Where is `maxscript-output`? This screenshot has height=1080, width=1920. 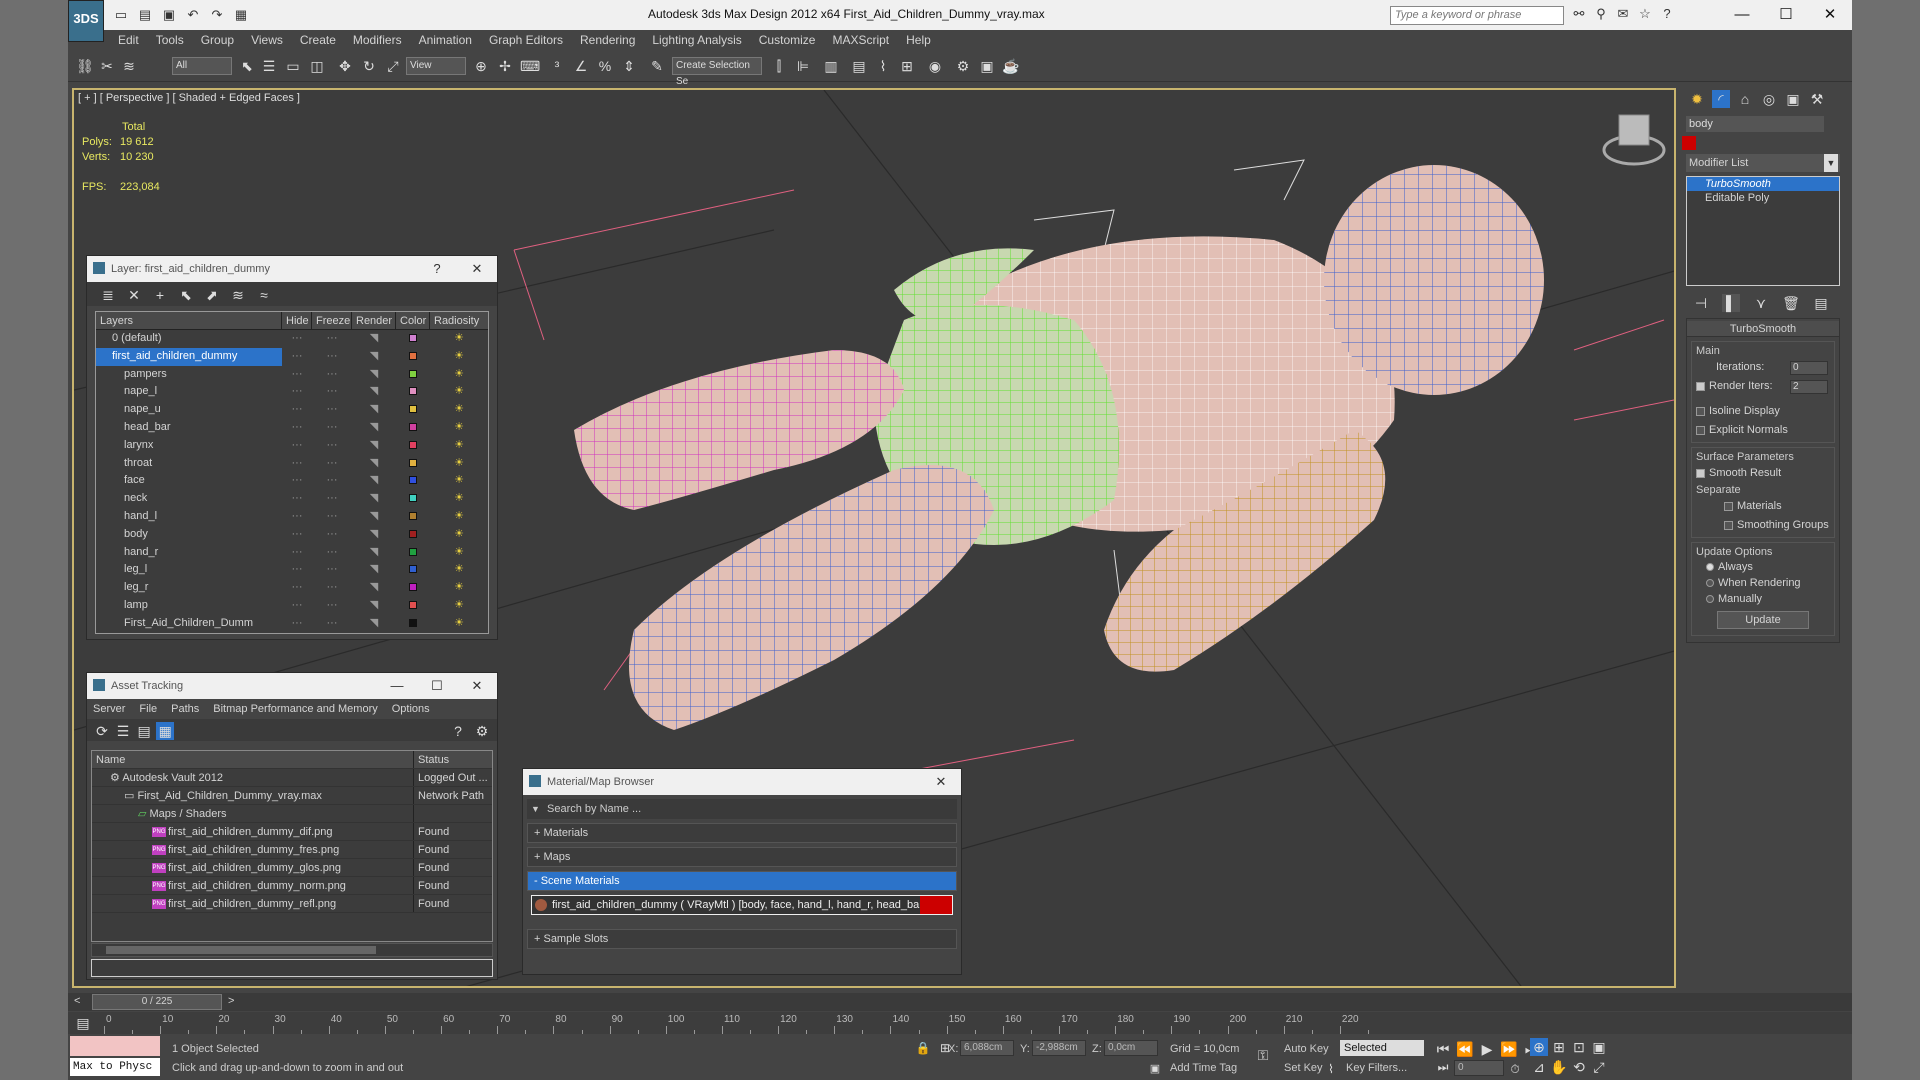 maxscript-output is located at coordinates (115, 1046).